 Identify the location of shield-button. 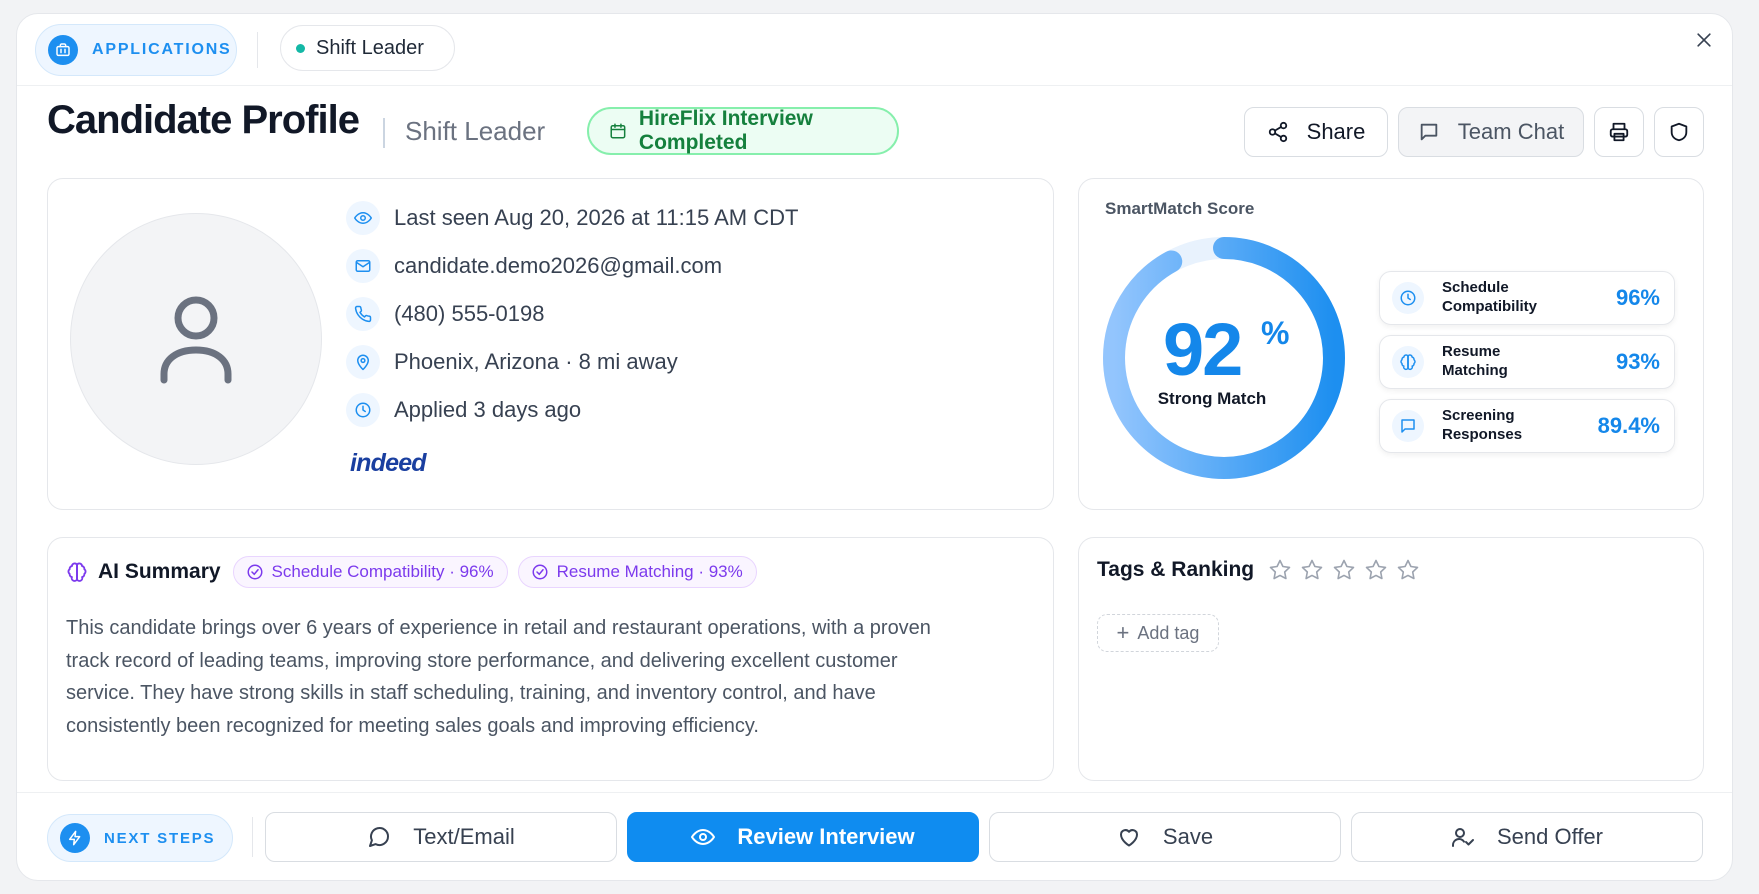
(1679, 132).